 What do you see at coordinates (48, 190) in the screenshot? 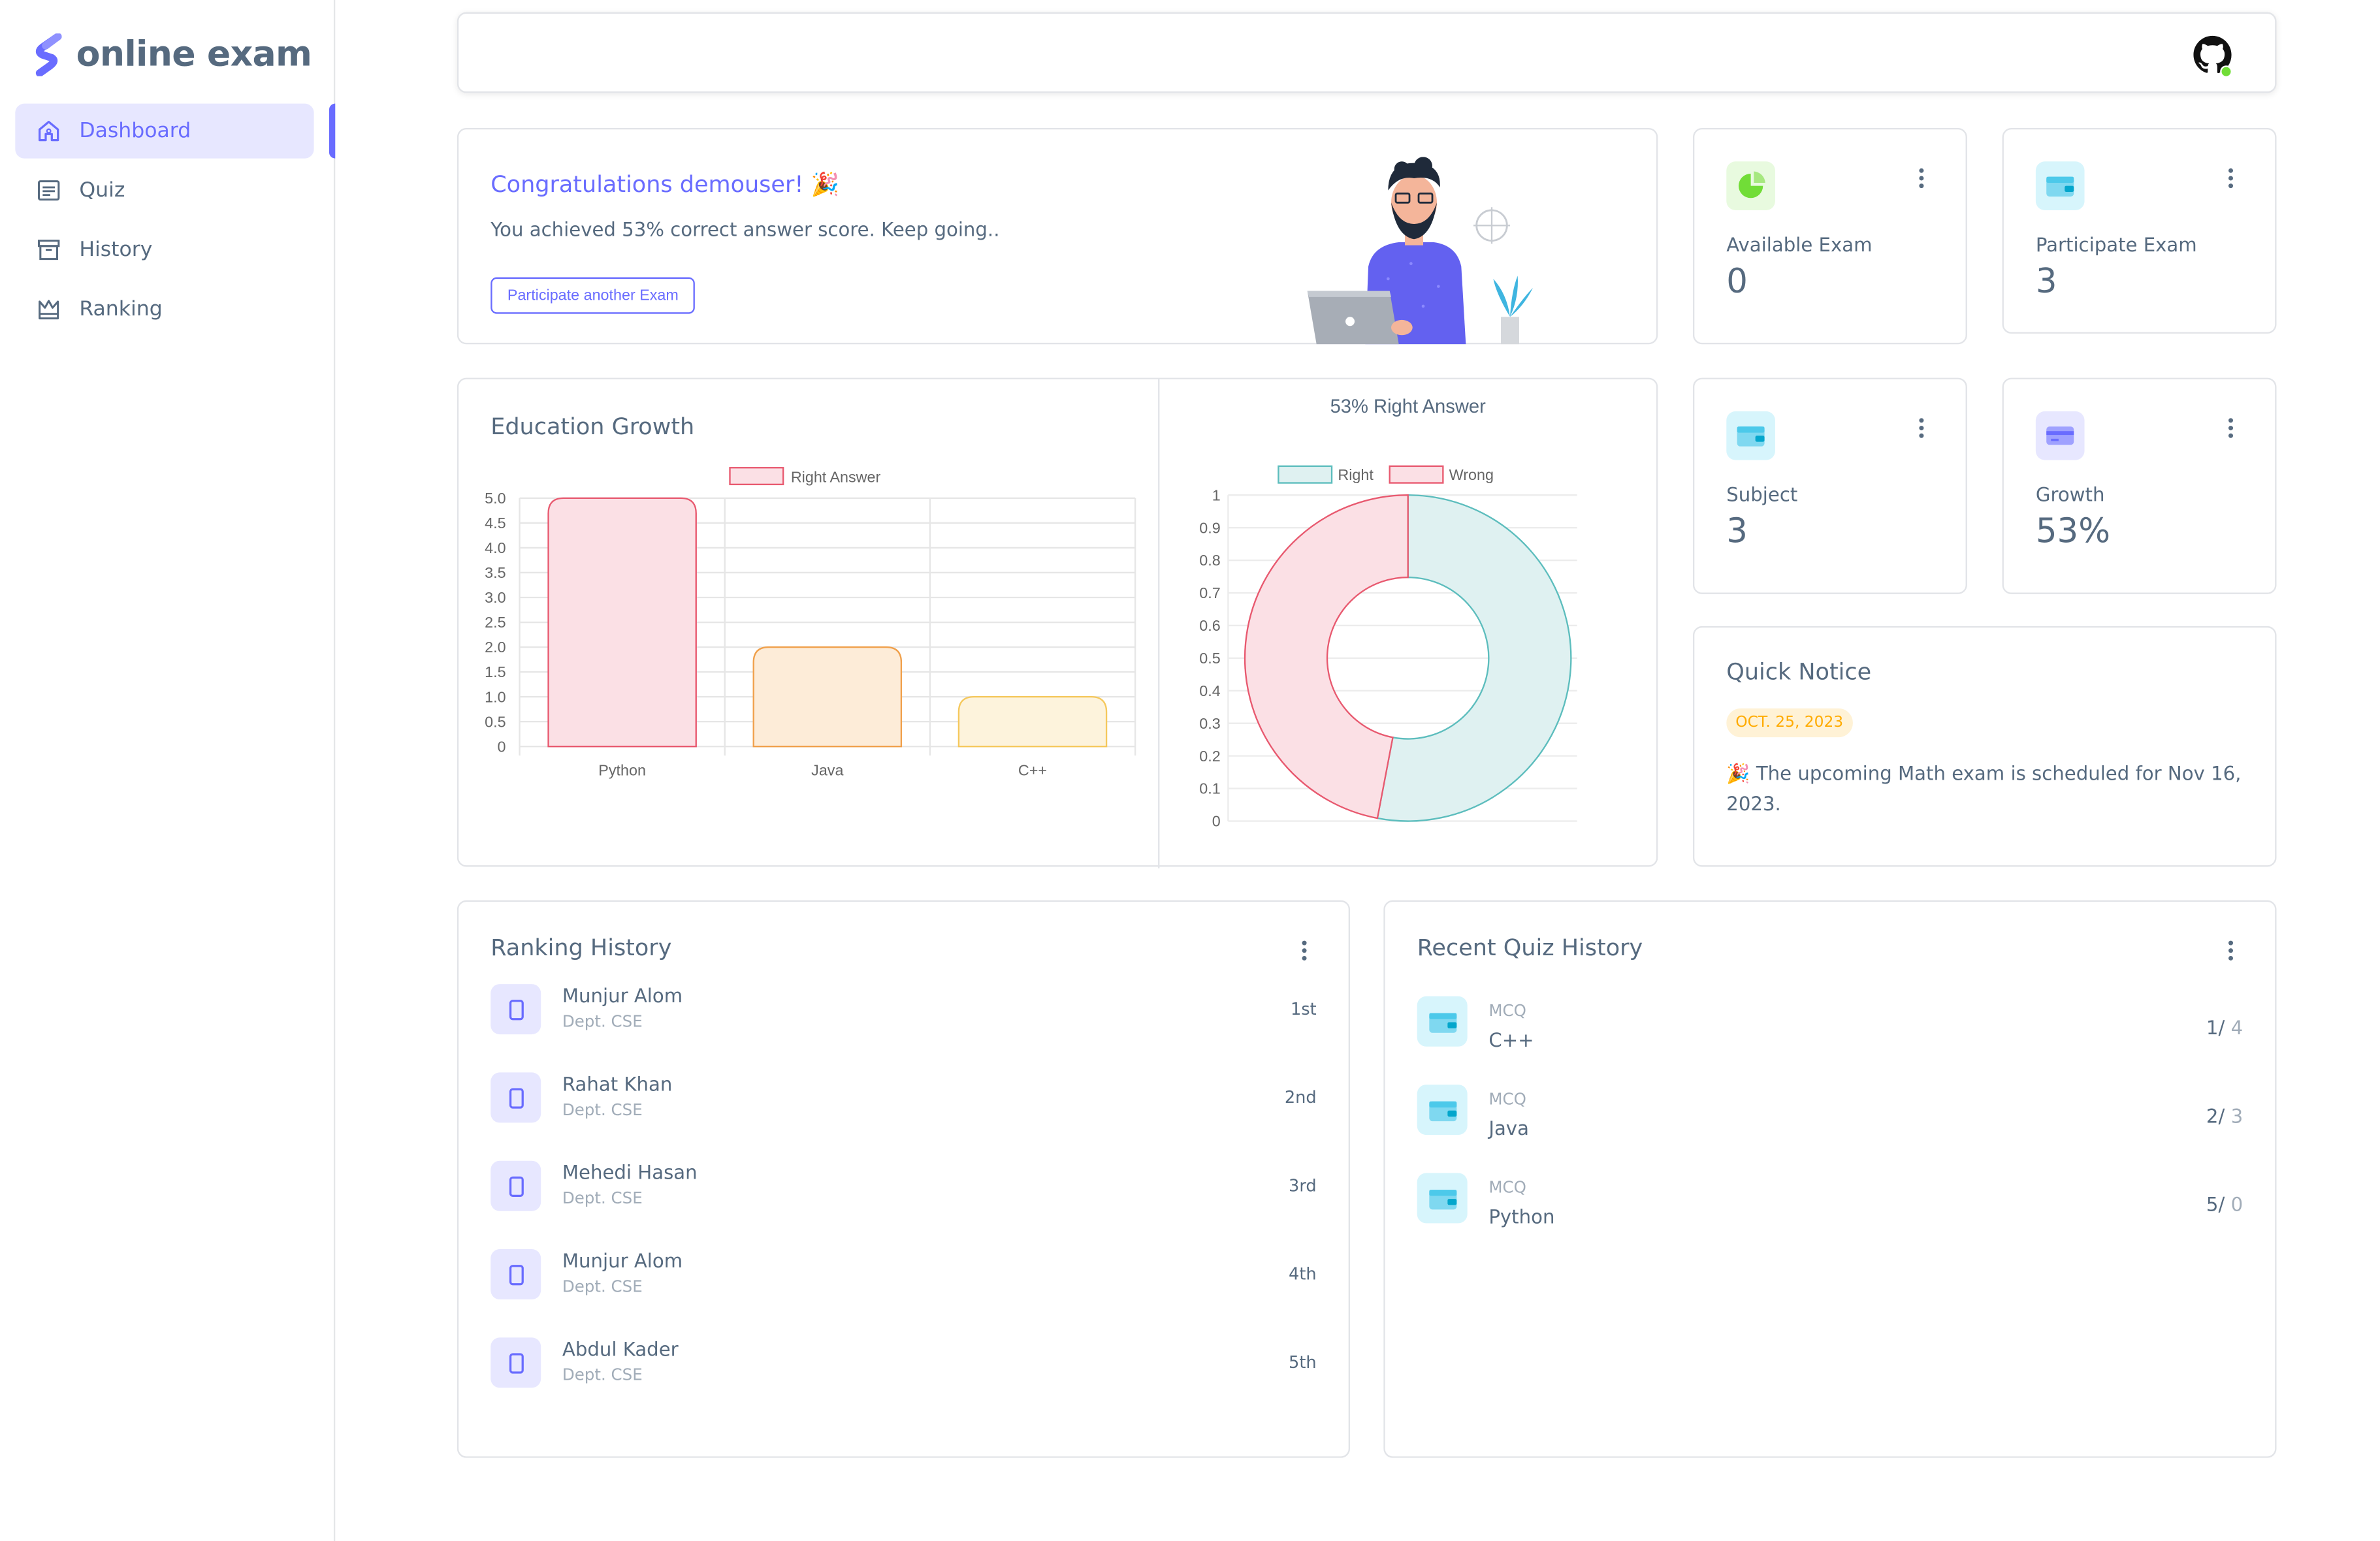
I see `quiz-icon` at bounding box center [48, 190].